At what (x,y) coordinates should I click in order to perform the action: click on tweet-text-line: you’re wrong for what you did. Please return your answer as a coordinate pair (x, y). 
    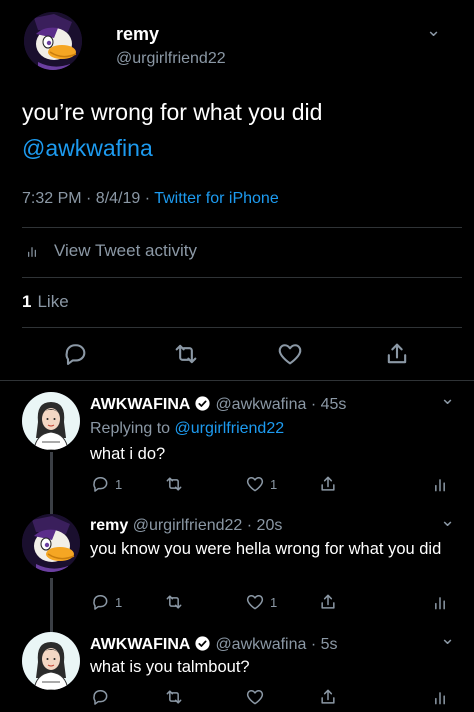
    Looking at the image, I should click on (172, 112).